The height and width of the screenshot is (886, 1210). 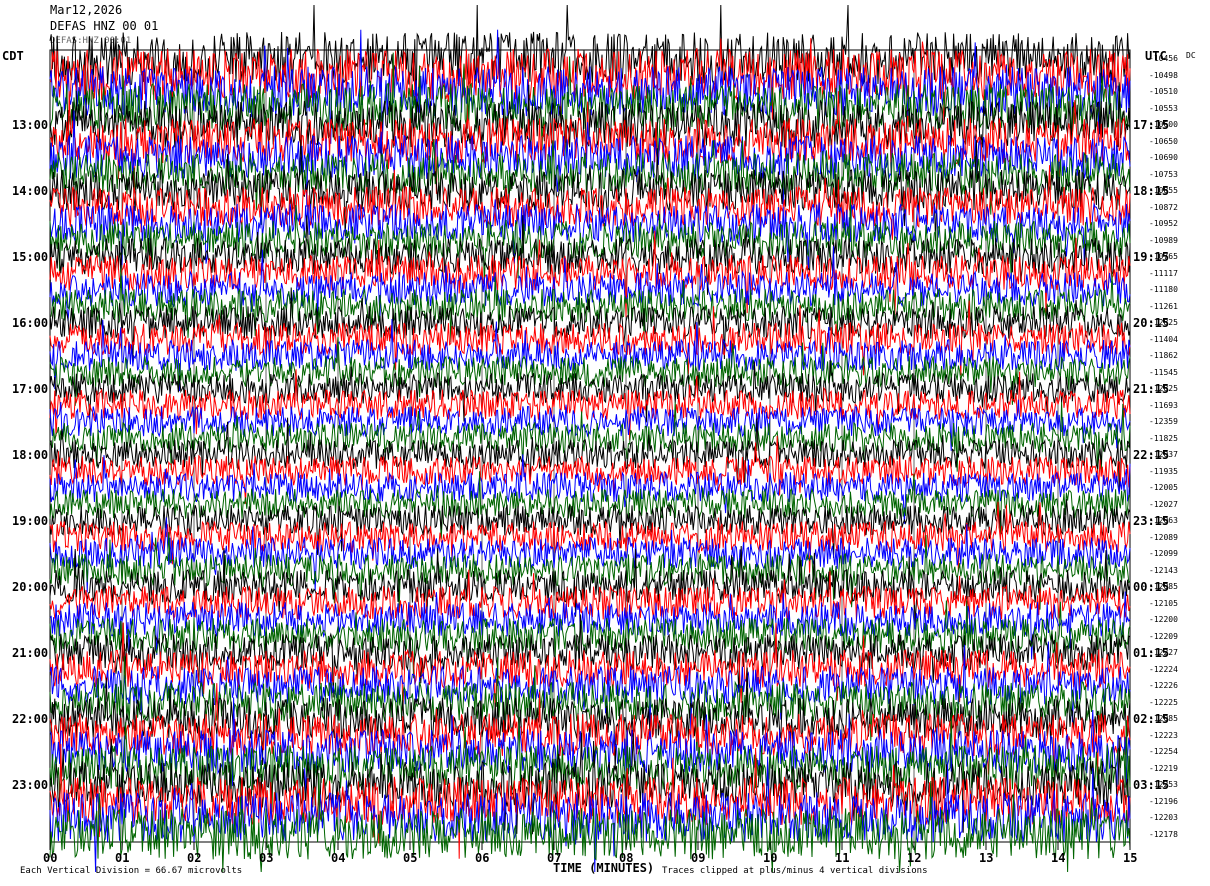 I want to click on dc-offset-label: -12224, so click(x=1163, y=669).